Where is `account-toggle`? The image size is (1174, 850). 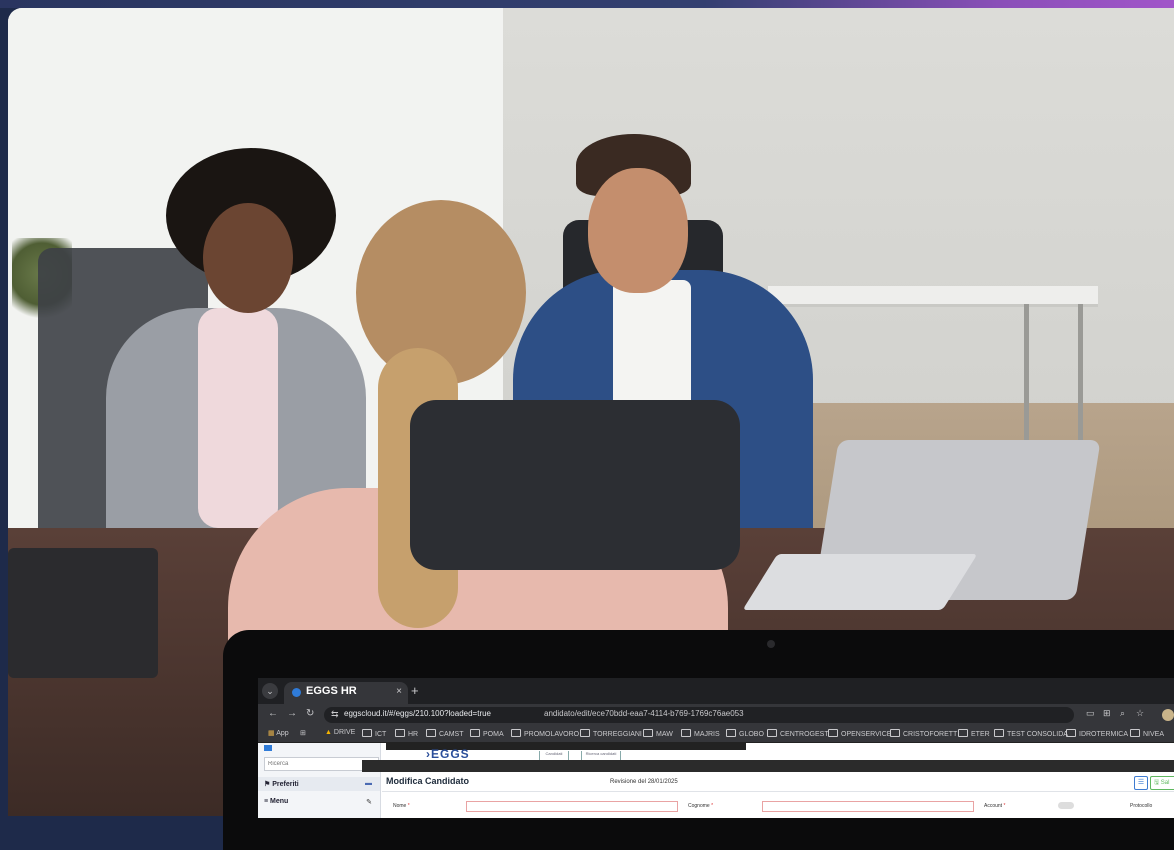 account-toggle is located at coordinates (1066, 805).